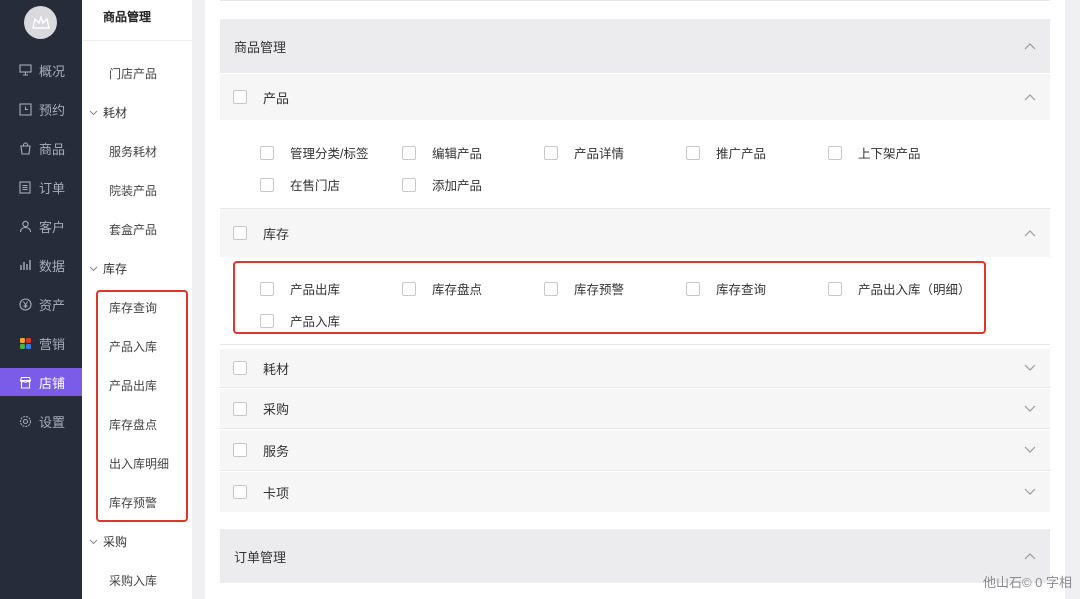 The height and width of the screenshot is (599, 1080). What do you see at coordinates (133, 73) in the screenshot?
I see `subnav-store-products: 门店产品` at bounding box center [133, 73].